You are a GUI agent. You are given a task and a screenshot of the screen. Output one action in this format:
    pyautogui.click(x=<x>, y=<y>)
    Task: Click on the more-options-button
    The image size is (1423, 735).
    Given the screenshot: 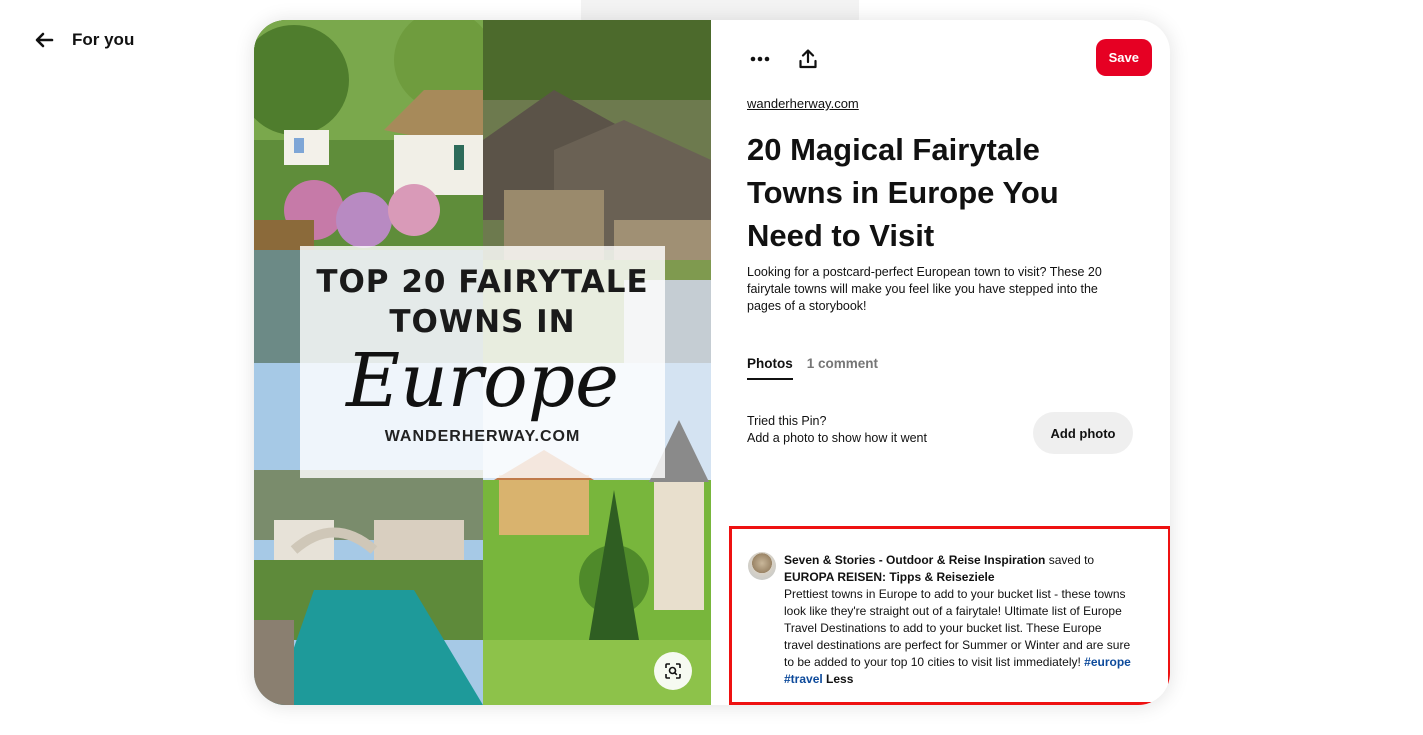 What is the action you would take?
    pyautogui.click(x=760, y=59)
    